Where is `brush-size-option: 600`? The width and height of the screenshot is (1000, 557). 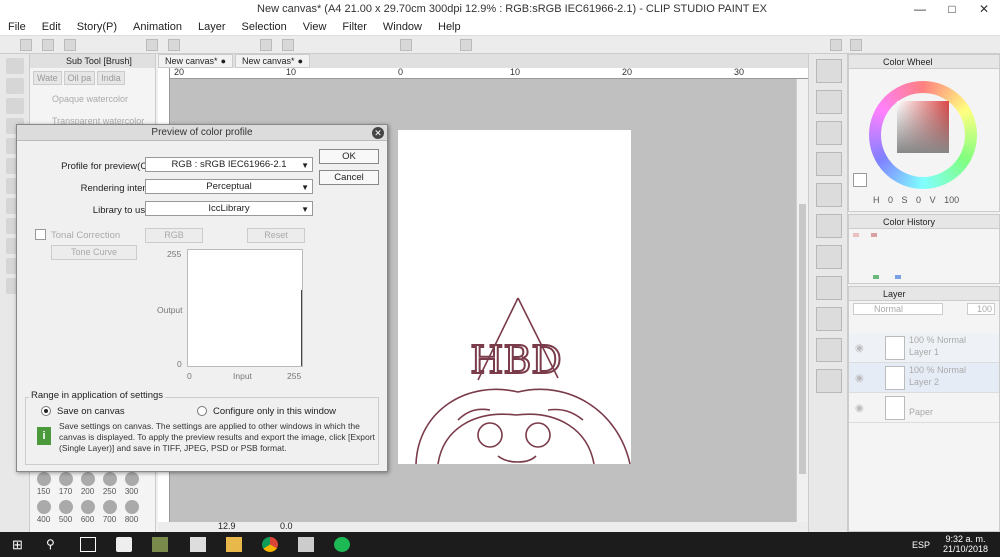 brush-size-option: 600 is located at coordinates (87, 512).